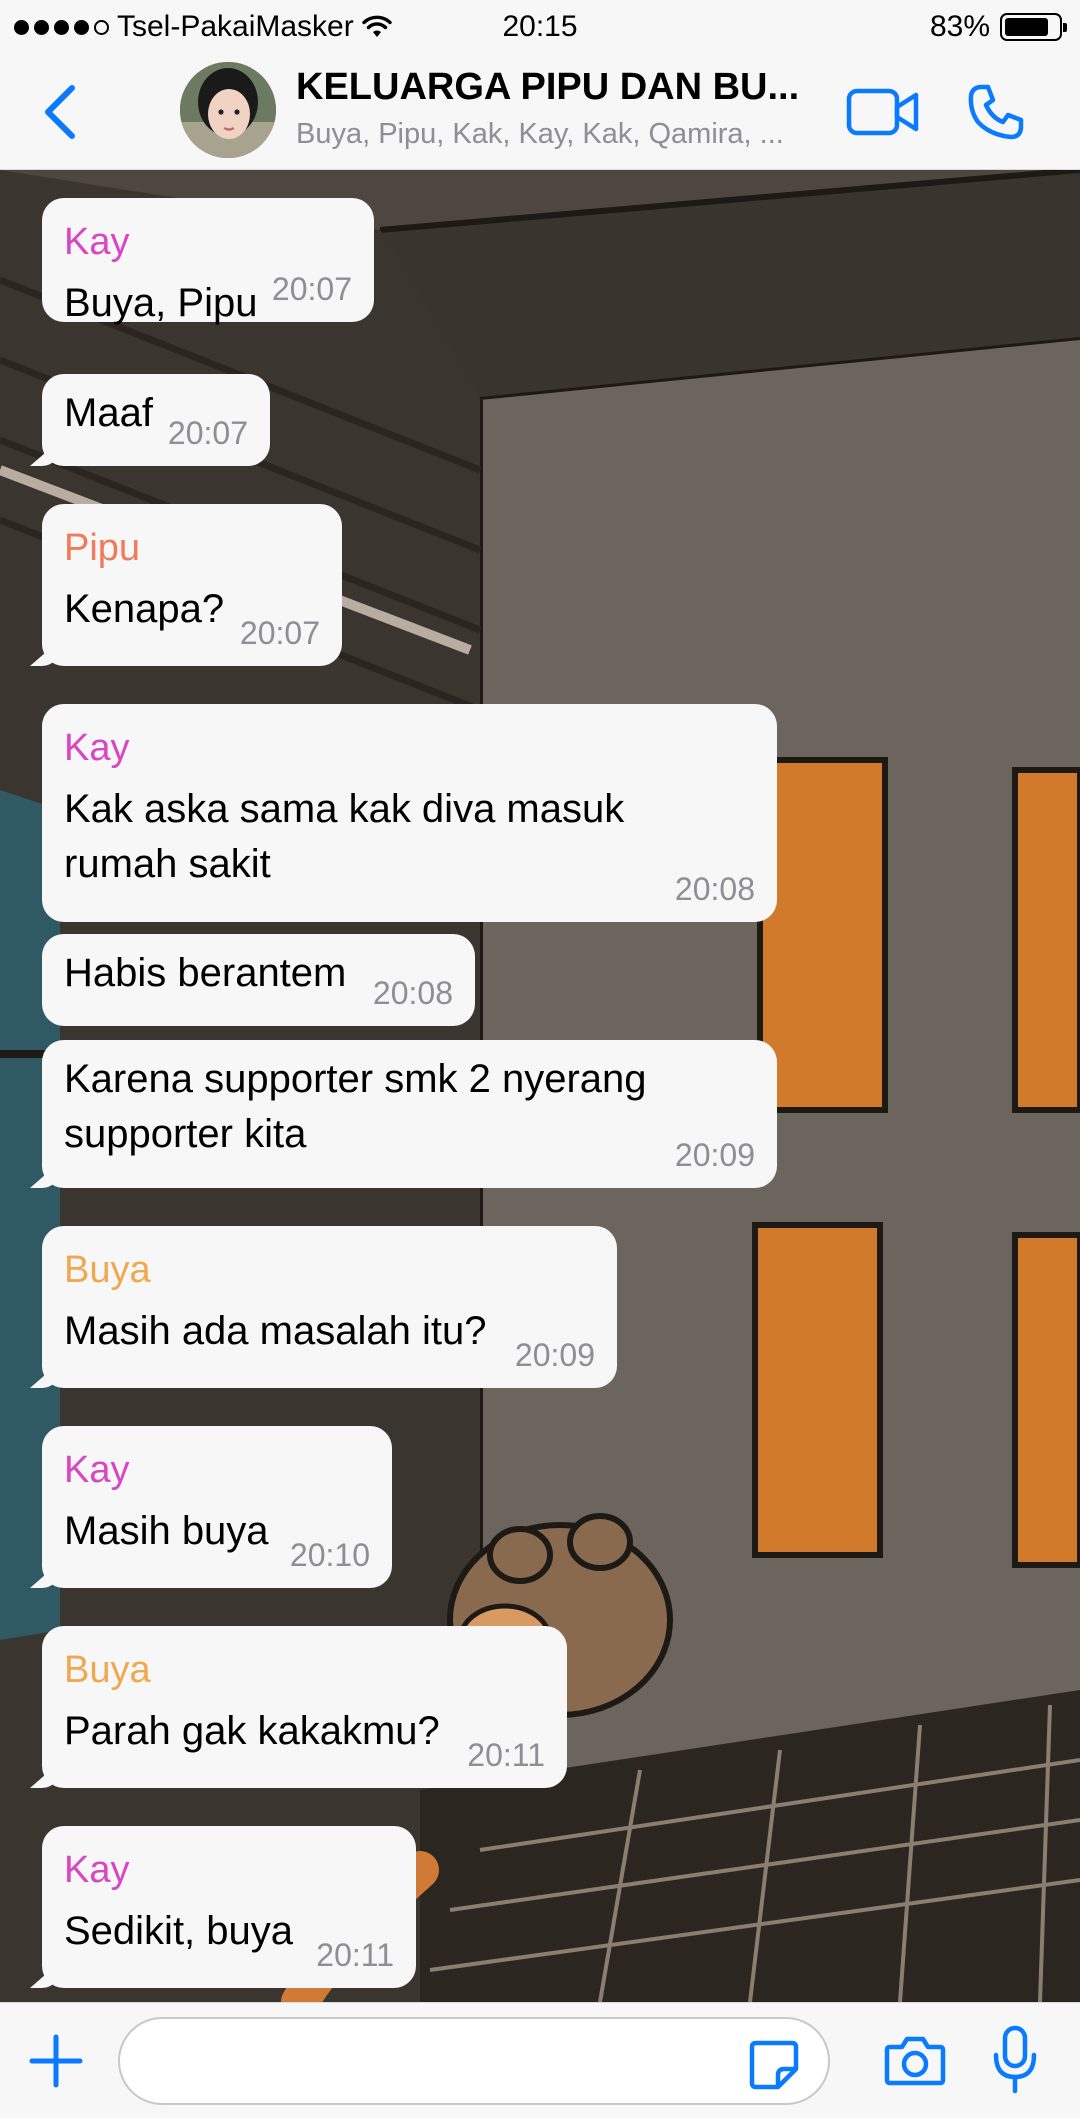  I want to click on microphone-icon, so click(1015, 2060).